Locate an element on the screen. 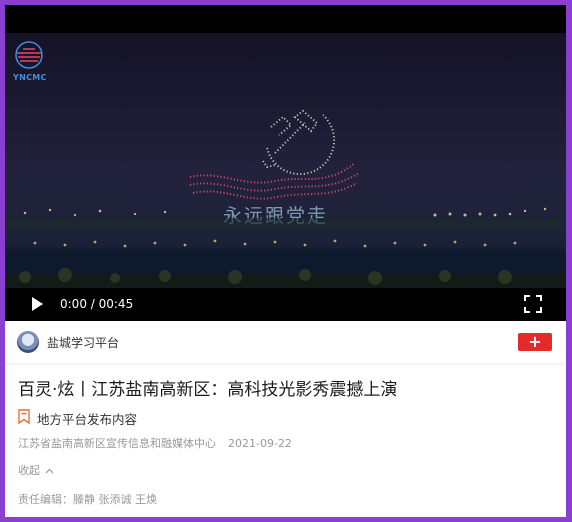 The width and height of the screenshot is (572, 522). avatar is located at coordinates (28, 342).